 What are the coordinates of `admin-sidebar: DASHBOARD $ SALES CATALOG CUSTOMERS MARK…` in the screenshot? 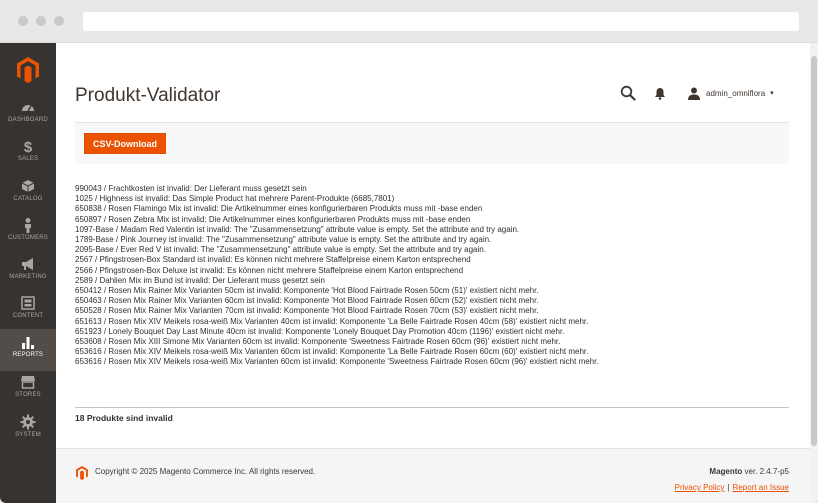 It's located at (28, 273).